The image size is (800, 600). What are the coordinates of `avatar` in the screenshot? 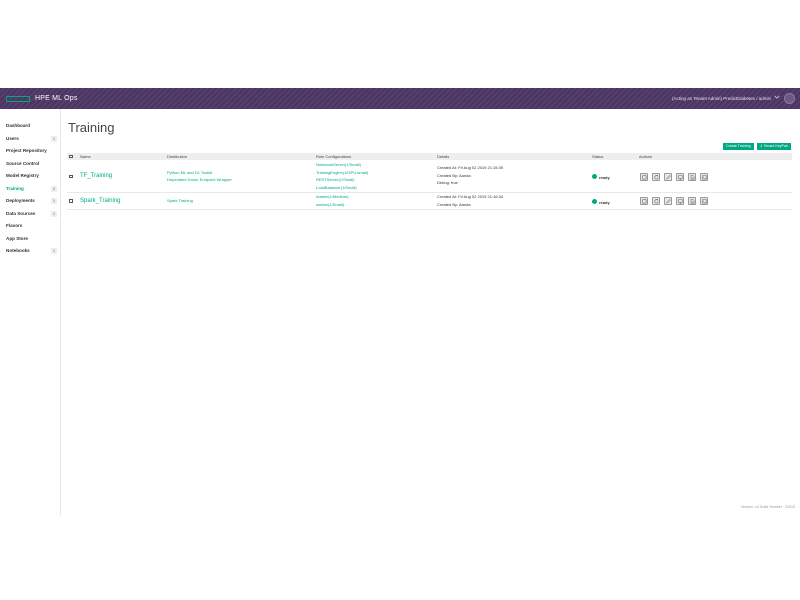 It's located at (789, 98).